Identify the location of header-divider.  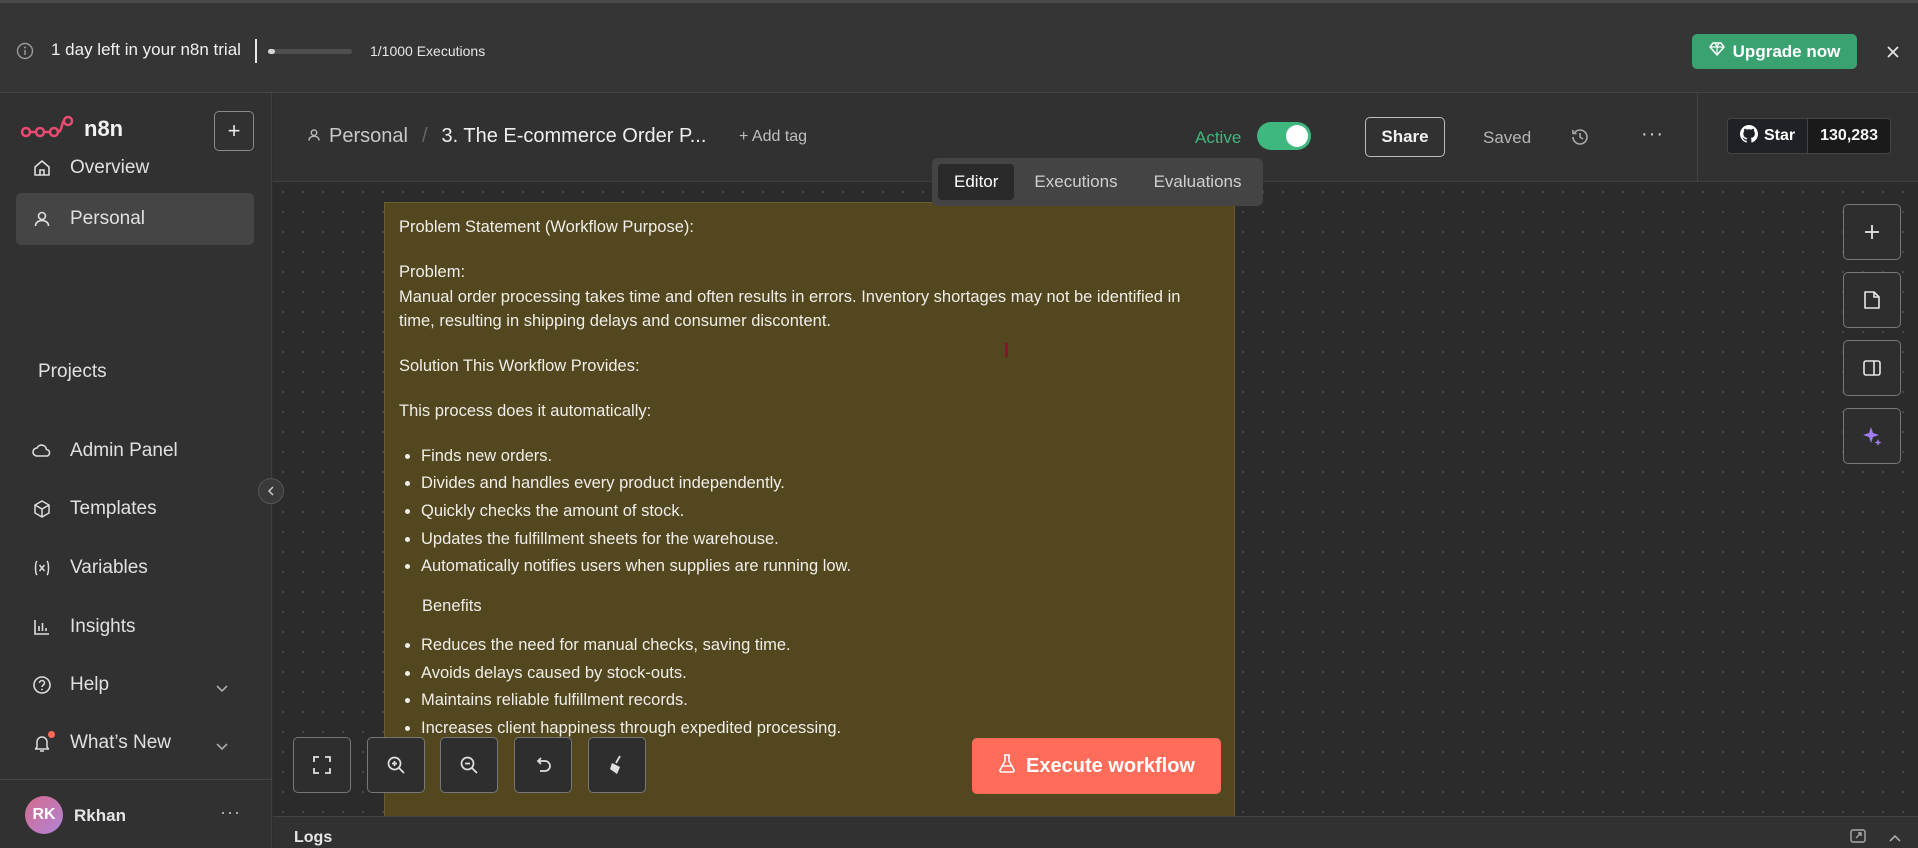
(1697, 137).